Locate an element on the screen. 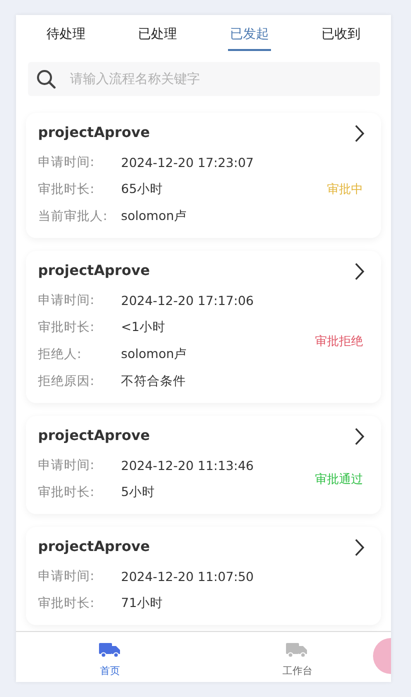 Image resolution: width=411 pixels, height=697 pixels. status-text: 审批中 is located at coordinates (345, 189).